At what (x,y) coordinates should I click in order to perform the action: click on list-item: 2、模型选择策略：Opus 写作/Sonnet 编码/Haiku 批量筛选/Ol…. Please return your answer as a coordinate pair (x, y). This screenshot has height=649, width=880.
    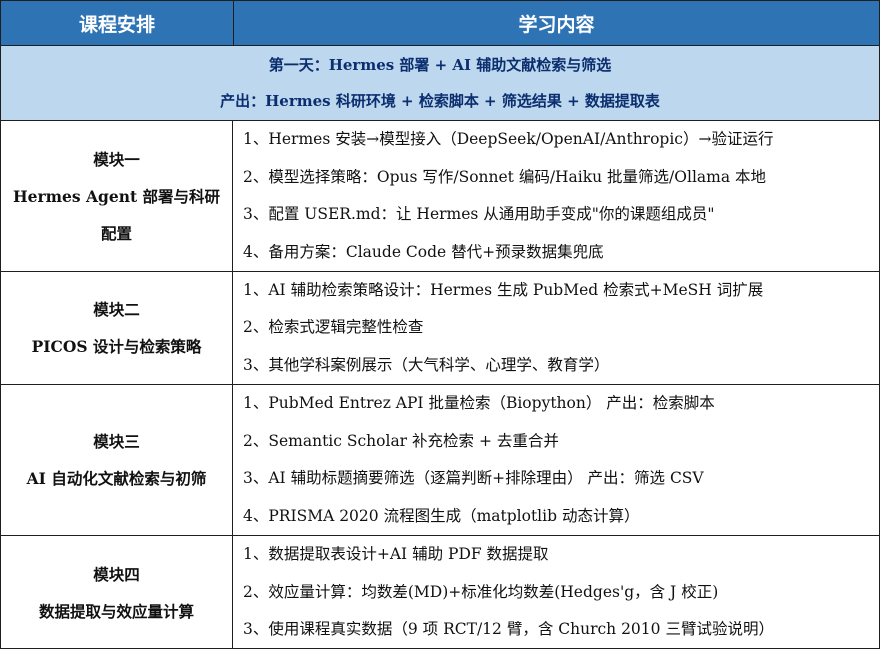
    Looking at the image, I should click on (505, 176).